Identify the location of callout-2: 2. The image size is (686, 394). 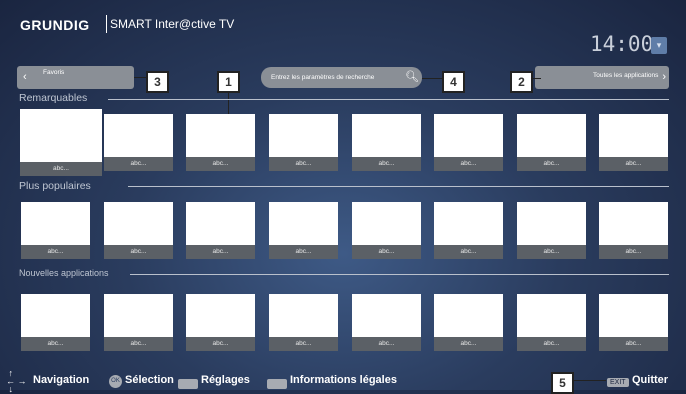
(521, 82).